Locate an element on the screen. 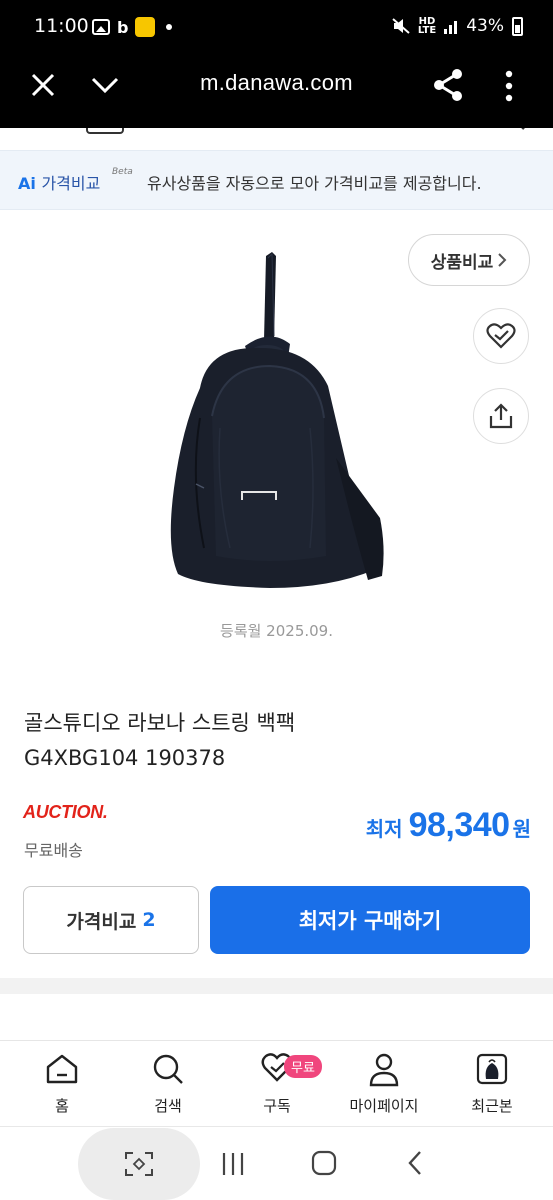 The height and width of the screenshot is (1200, 553). price-unit: 원 is located at coordinates (521, 829).